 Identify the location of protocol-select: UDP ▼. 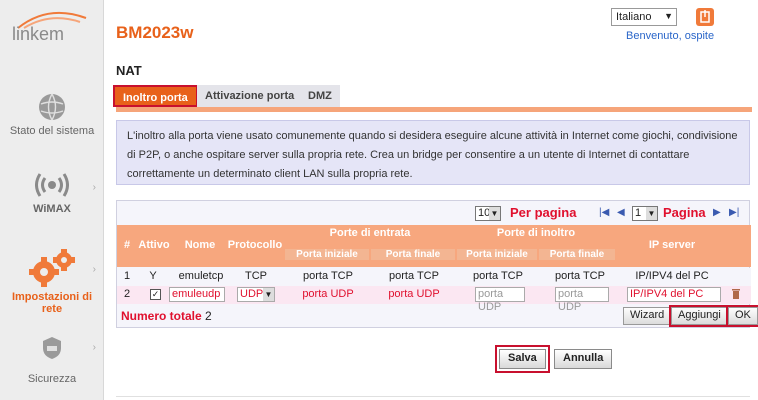
(256, 294).